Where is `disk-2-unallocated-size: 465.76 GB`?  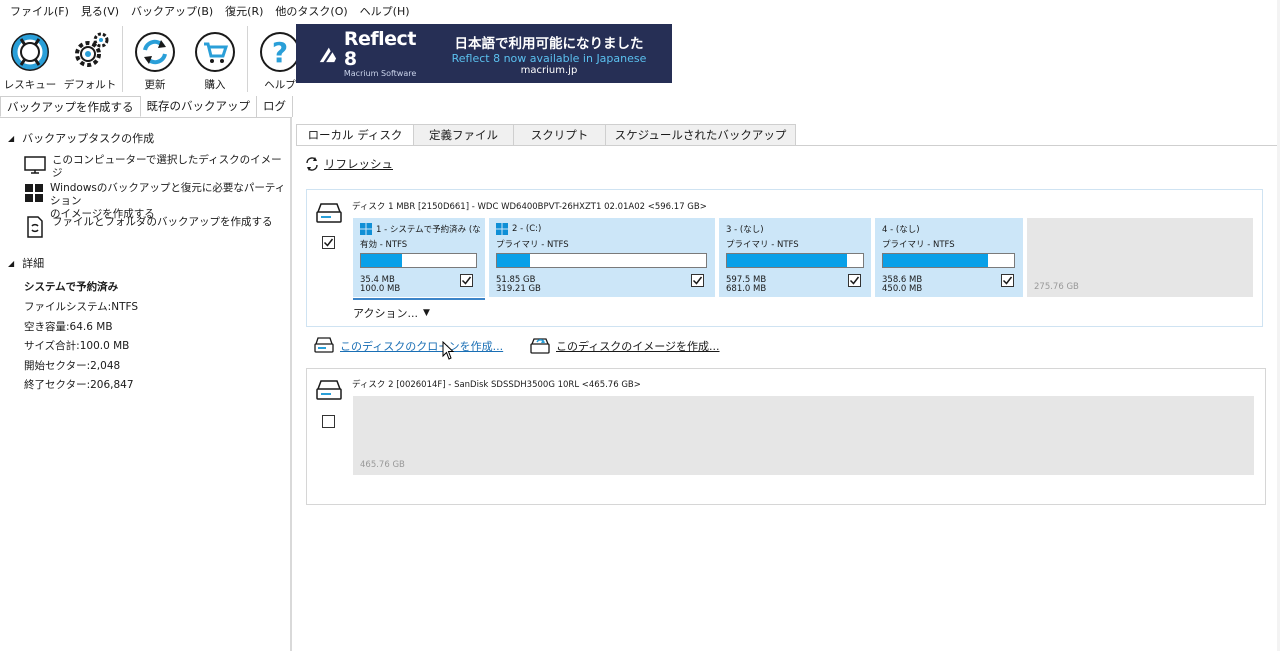
disk-2-unallocated-size: 465.76 GB is located at coordinates (382, 465).